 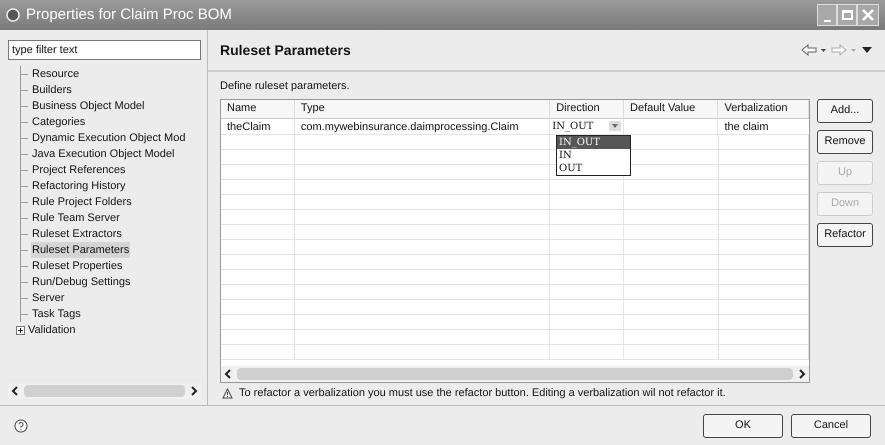 What do you see at coordinates (77, 266) in the screenshot?
I see `tree-item: Ruleset Properties` at bounding box center [77, 266].